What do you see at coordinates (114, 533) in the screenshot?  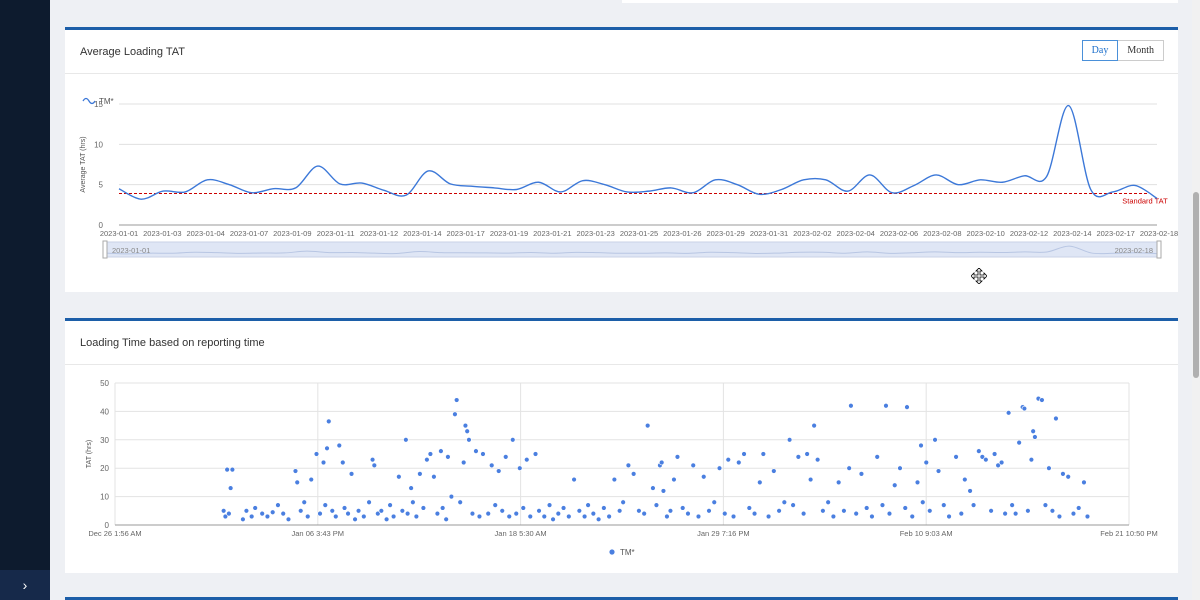 I see `x-tick-label: Dec 26 1:56 AM` at bounding box center [114, 533].